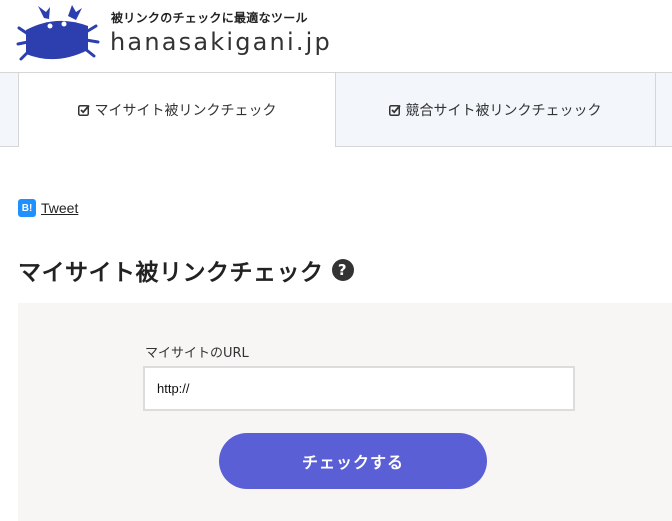 Image resolution: width=672 pixels, height=521 pixels. Describe the element at coordinates (27, 208) in the screenshot. I see `hatena-bookmark-button: B!` at that location.